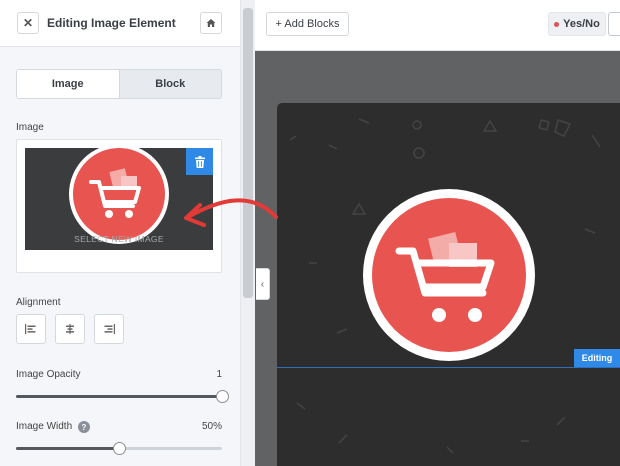 Image resolution: width=620 pixels, height=466 pixels. What do you see at coordinates (44, 426) in the screenshot?
I see `image-width-label: Image Width` at bounding box center [44, 426].